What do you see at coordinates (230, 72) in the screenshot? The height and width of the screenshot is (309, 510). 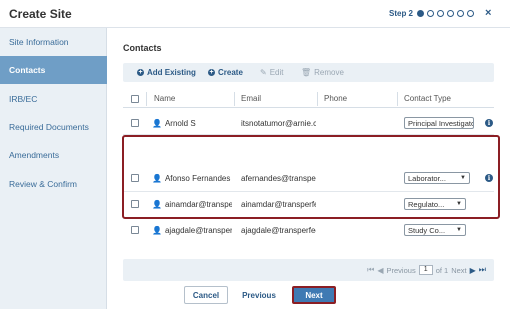 I see `create-label: Create` at bounding box center [230, 72].